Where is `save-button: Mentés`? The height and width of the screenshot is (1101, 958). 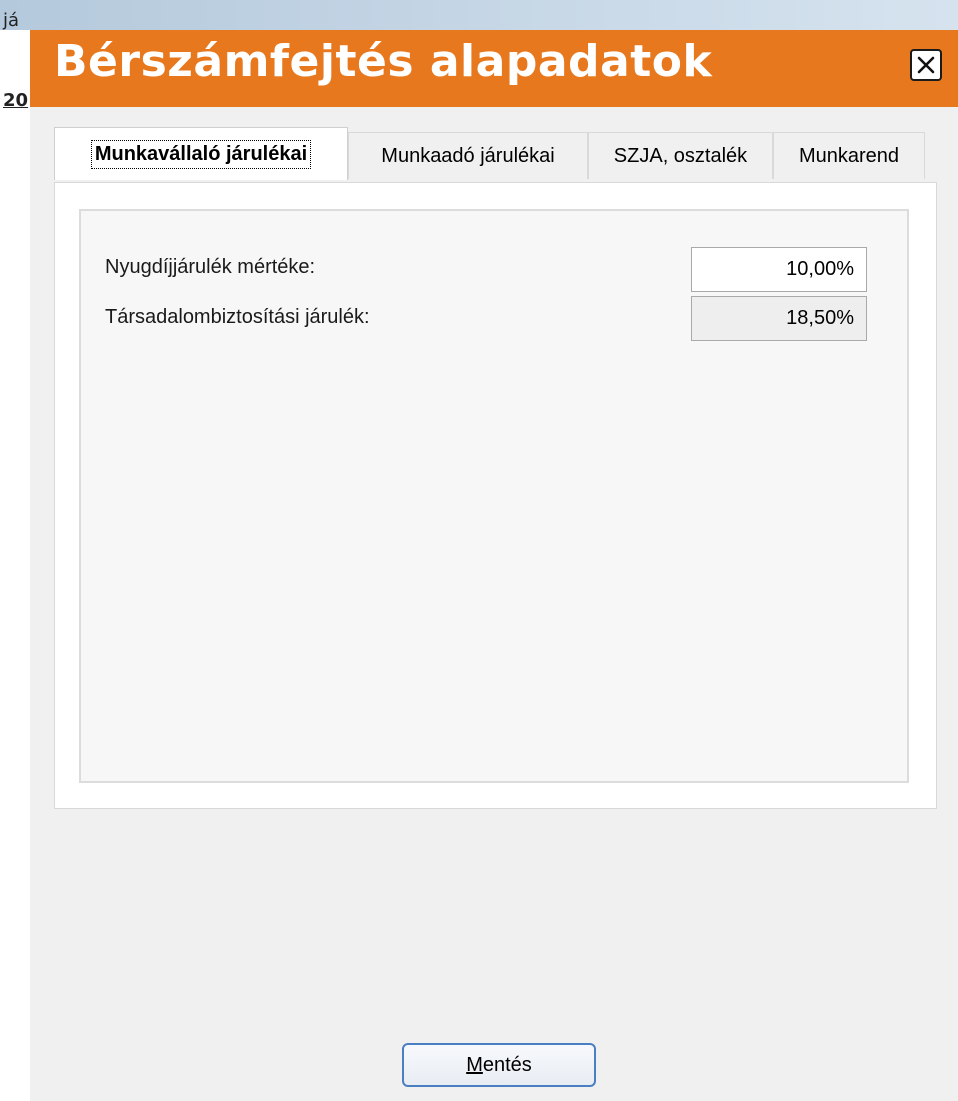
save-button: Mentés is located at coordinates (499, 1065).